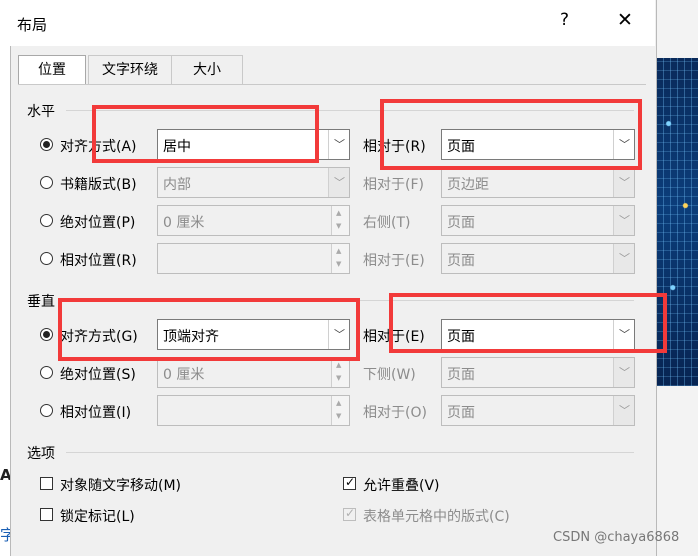 This screenshot has height=556, width=698. I want to click on v-relative-position-spinner: ▲ ▼, so click(253, 410).